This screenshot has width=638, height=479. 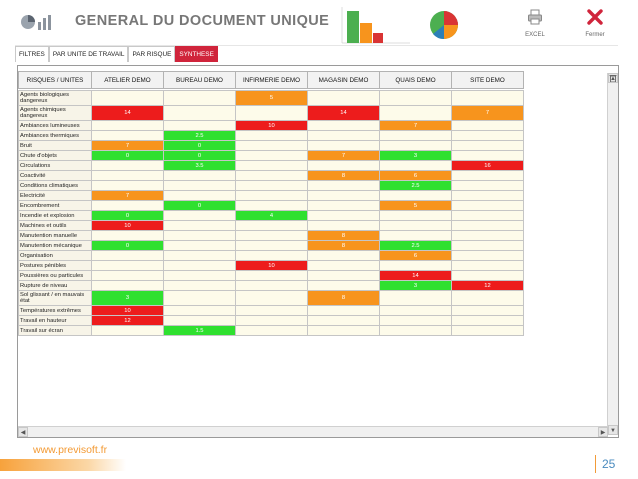 I want to click on row-header: Travail sur écran, so click(x=55, y=330).